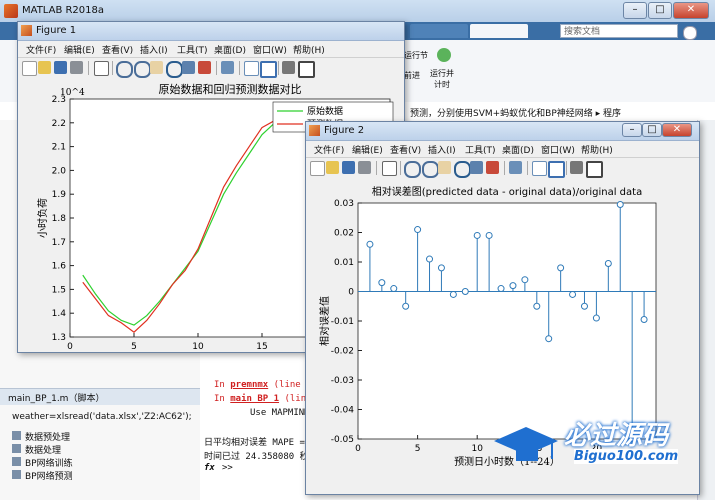  I want to click on figure1-titlebar: Figure 1, so click(211, 31).